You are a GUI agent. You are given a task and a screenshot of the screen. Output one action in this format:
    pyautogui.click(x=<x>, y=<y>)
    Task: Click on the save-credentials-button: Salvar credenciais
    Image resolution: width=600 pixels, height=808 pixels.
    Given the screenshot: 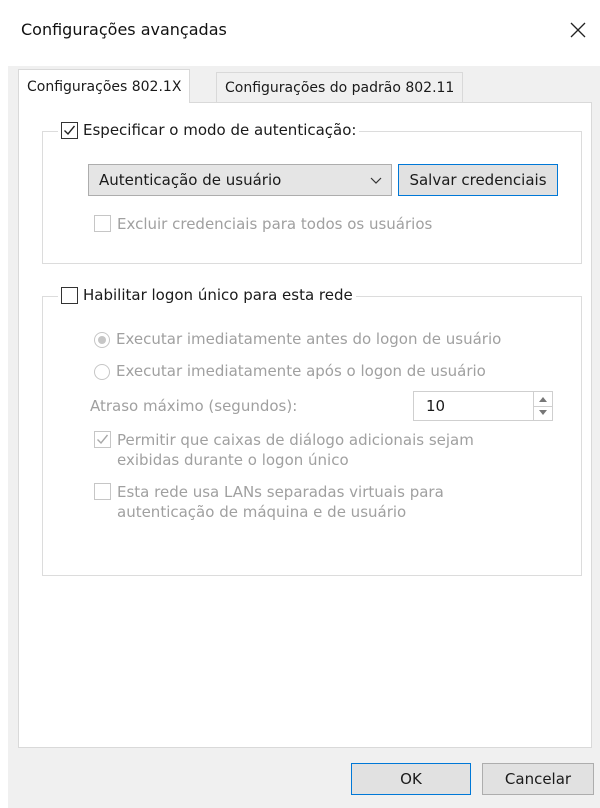 What is the action you would take?
    pyautogui.click(x=478, y=180)
    